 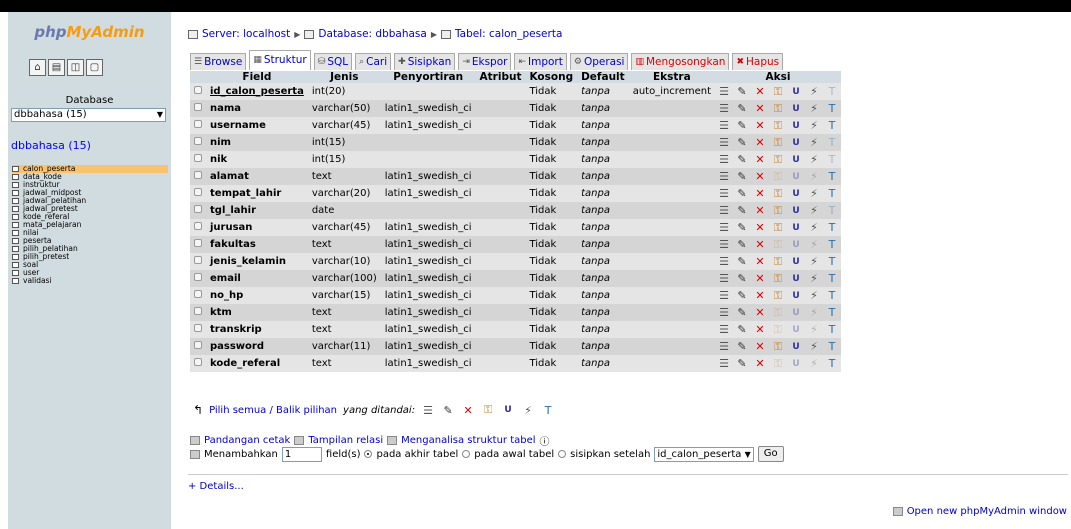 What do you see at coordinates (979, 511) in the screenshot?
I see `new-window-link: Open new phpMyAdmin window` at bounding box center [979, 511].